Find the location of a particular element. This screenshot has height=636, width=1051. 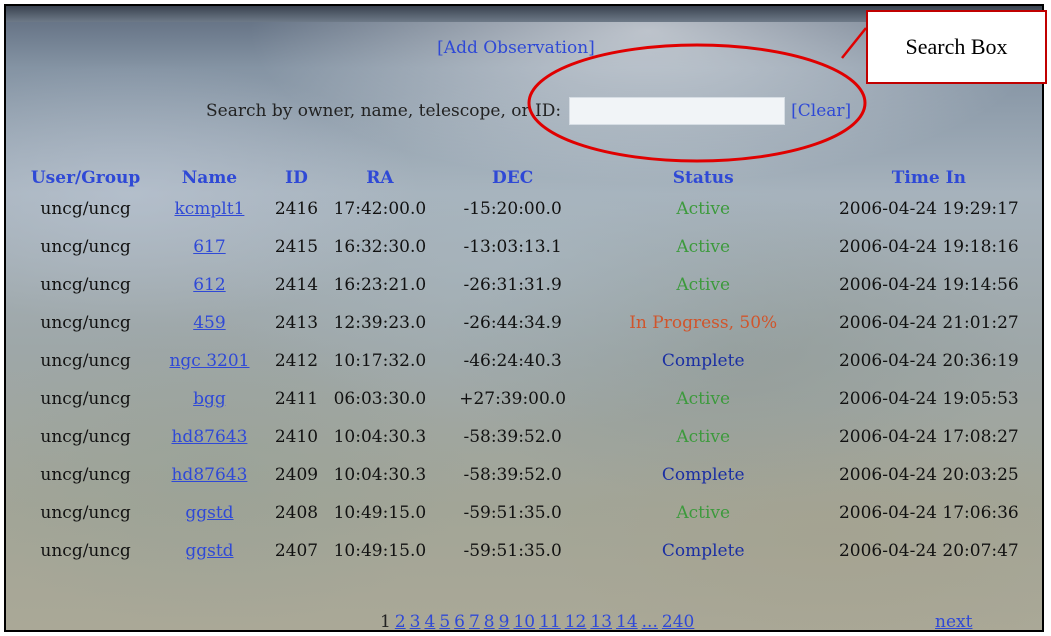

cell-ra-text: 10:49:15.0 is located at coordinates (380, 513).